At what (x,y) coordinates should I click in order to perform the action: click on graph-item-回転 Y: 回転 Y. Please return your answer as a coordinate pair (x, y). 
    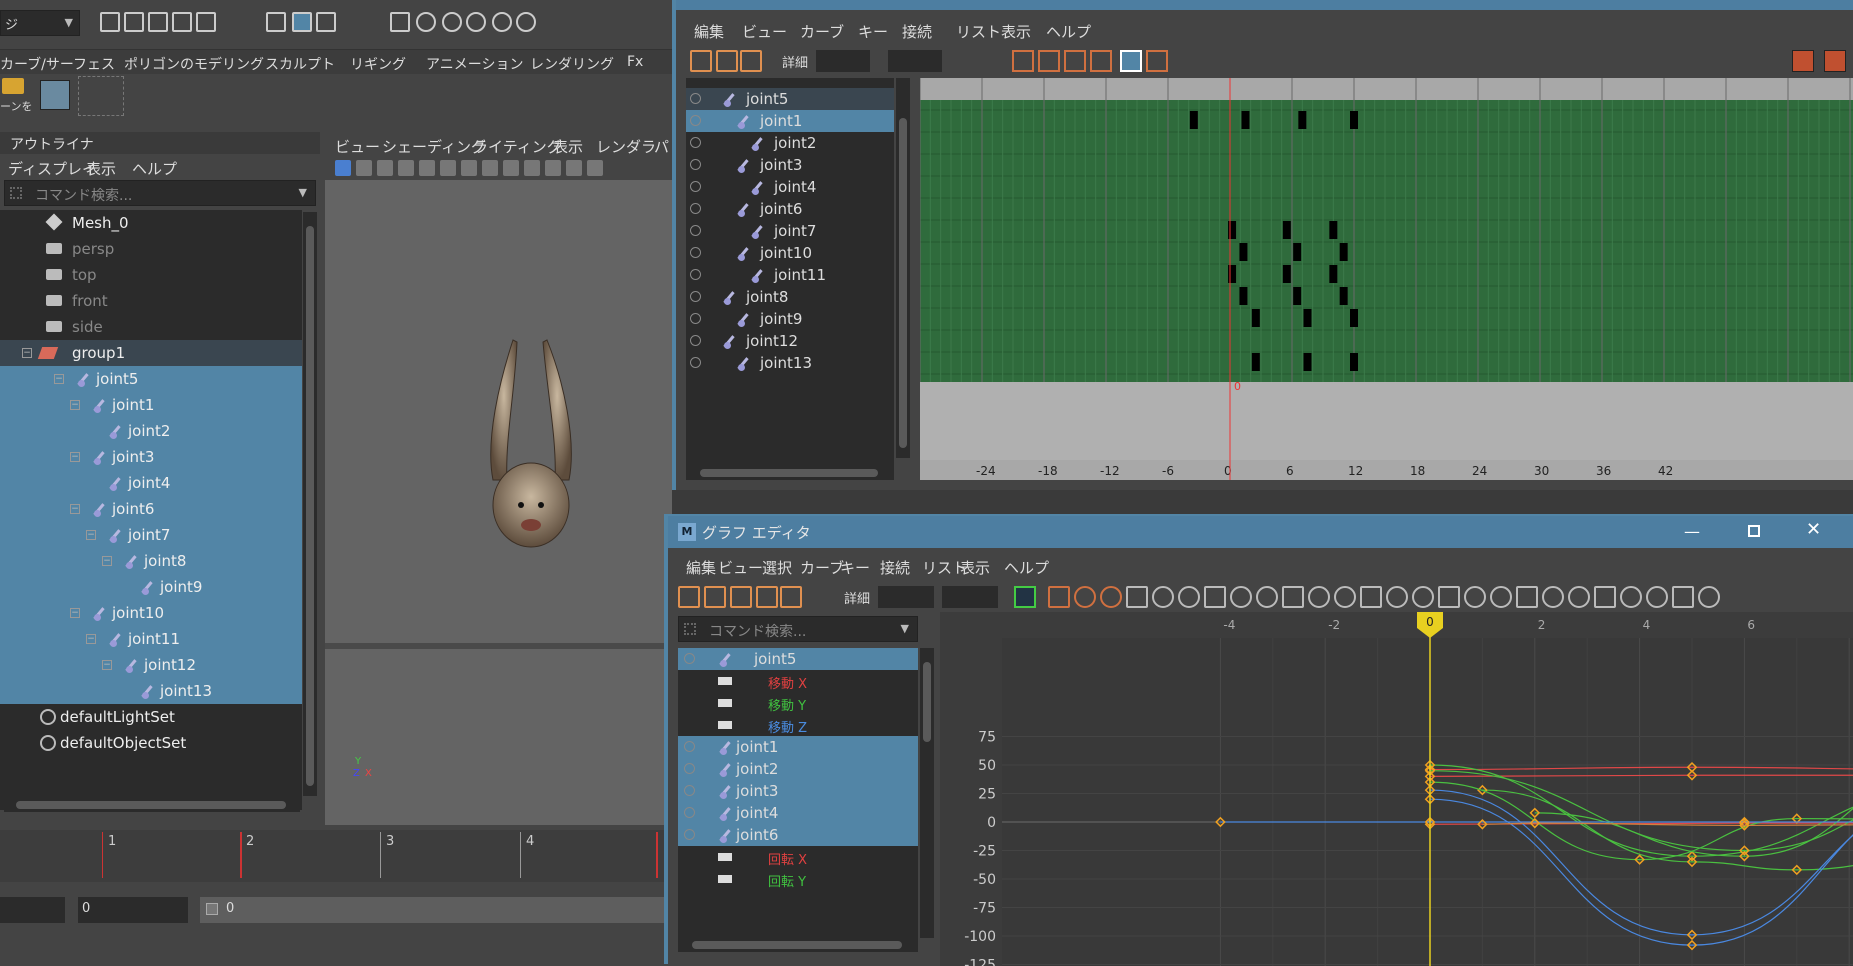
    Looking at the image, I should click on (798, 879).